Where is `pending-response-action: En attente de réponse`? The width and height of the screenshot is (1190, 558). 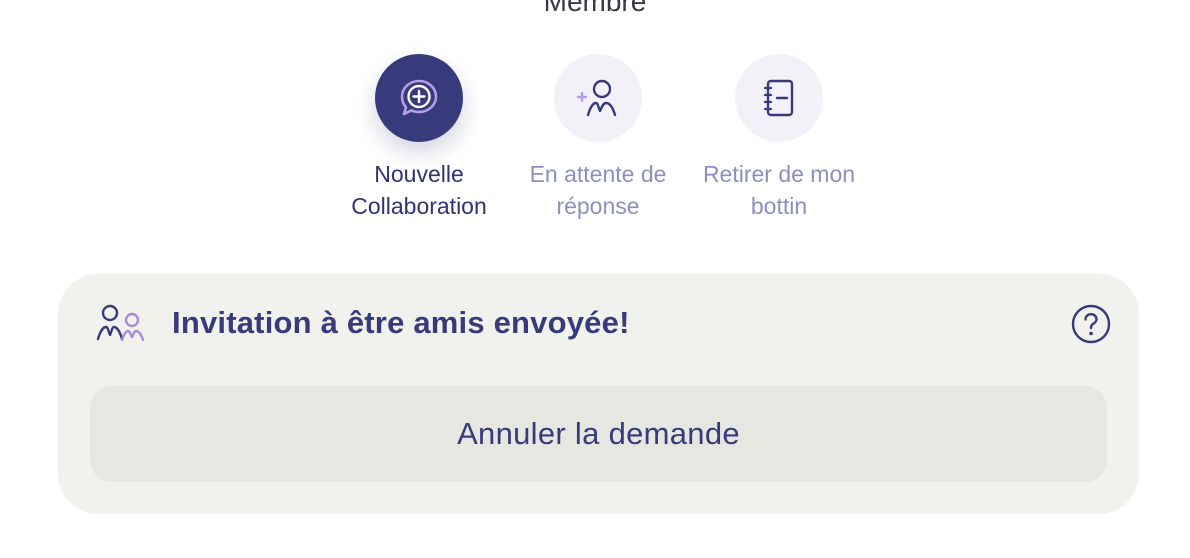 pending-response-action: En attente de réponse is located at coordinates (598, 138).